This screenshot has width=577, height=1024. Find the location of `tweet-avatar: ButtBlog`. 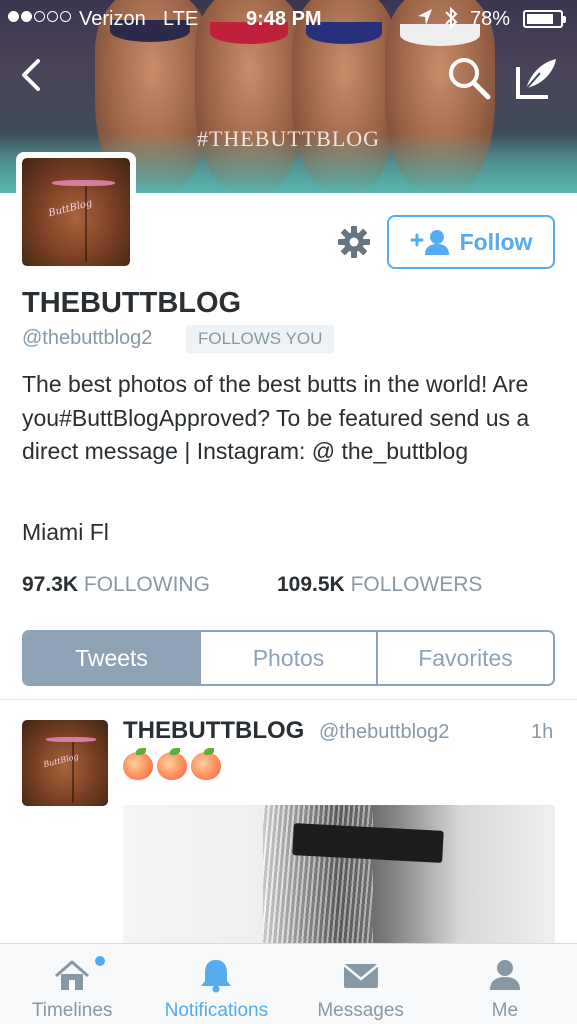

tweet-avatar: ButtBlog is located at coordinates (65, 763).